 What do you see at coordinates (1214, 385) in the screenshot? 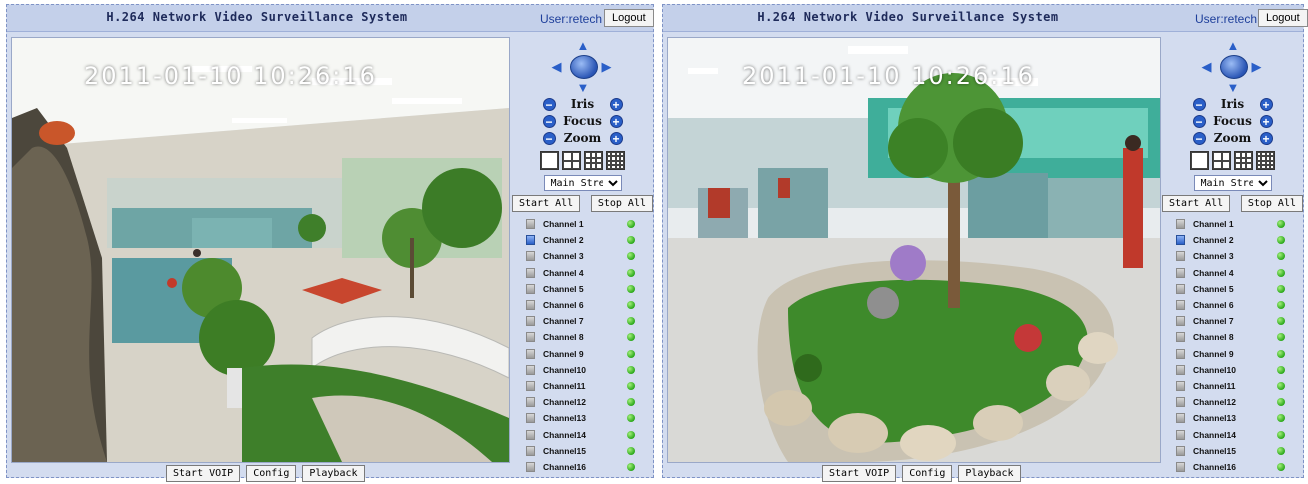
I see `channel-label: Channel11` at bounding box center [1214, 385].